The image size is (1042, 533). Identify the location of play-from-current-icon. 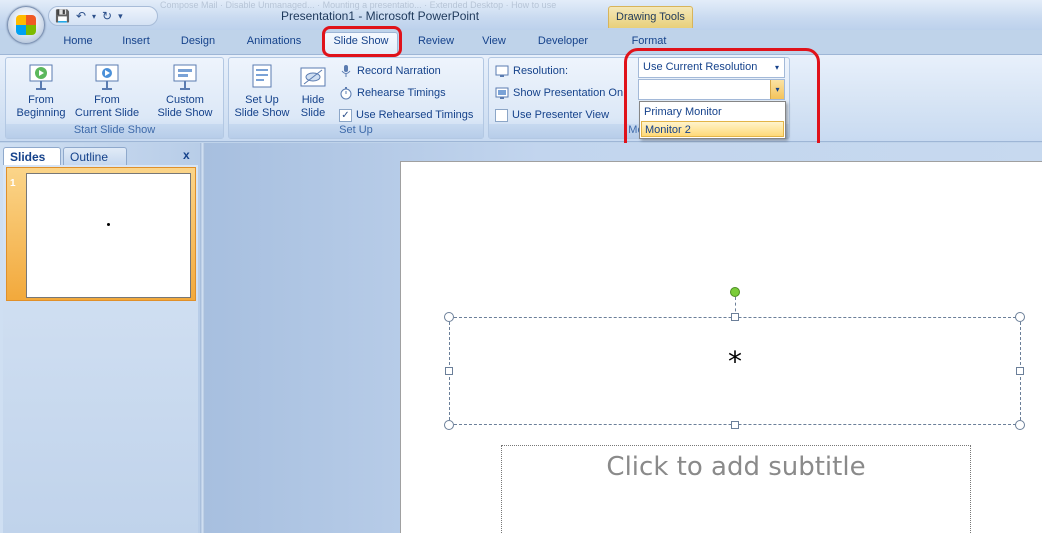
(107, 77).